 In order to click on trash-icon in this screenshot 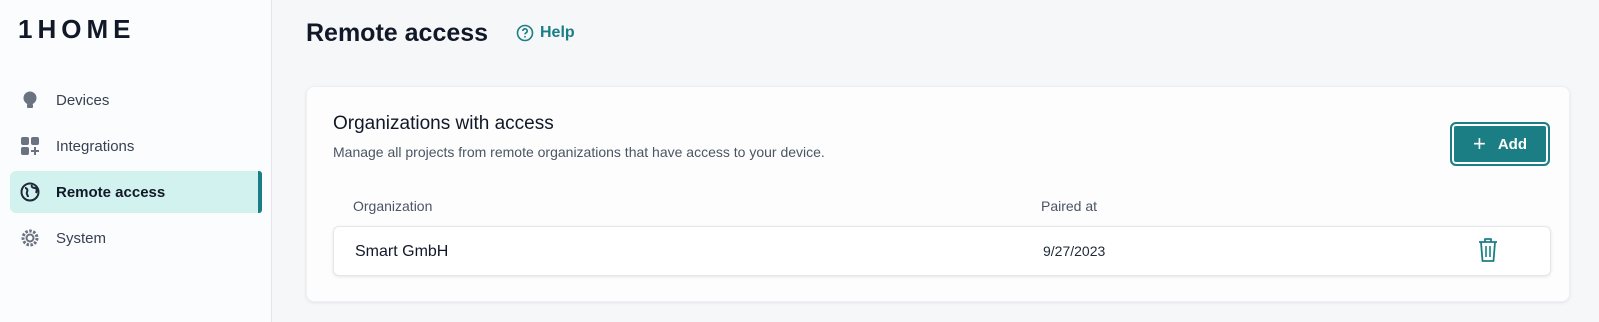, I will do `click(1488, 250)`.